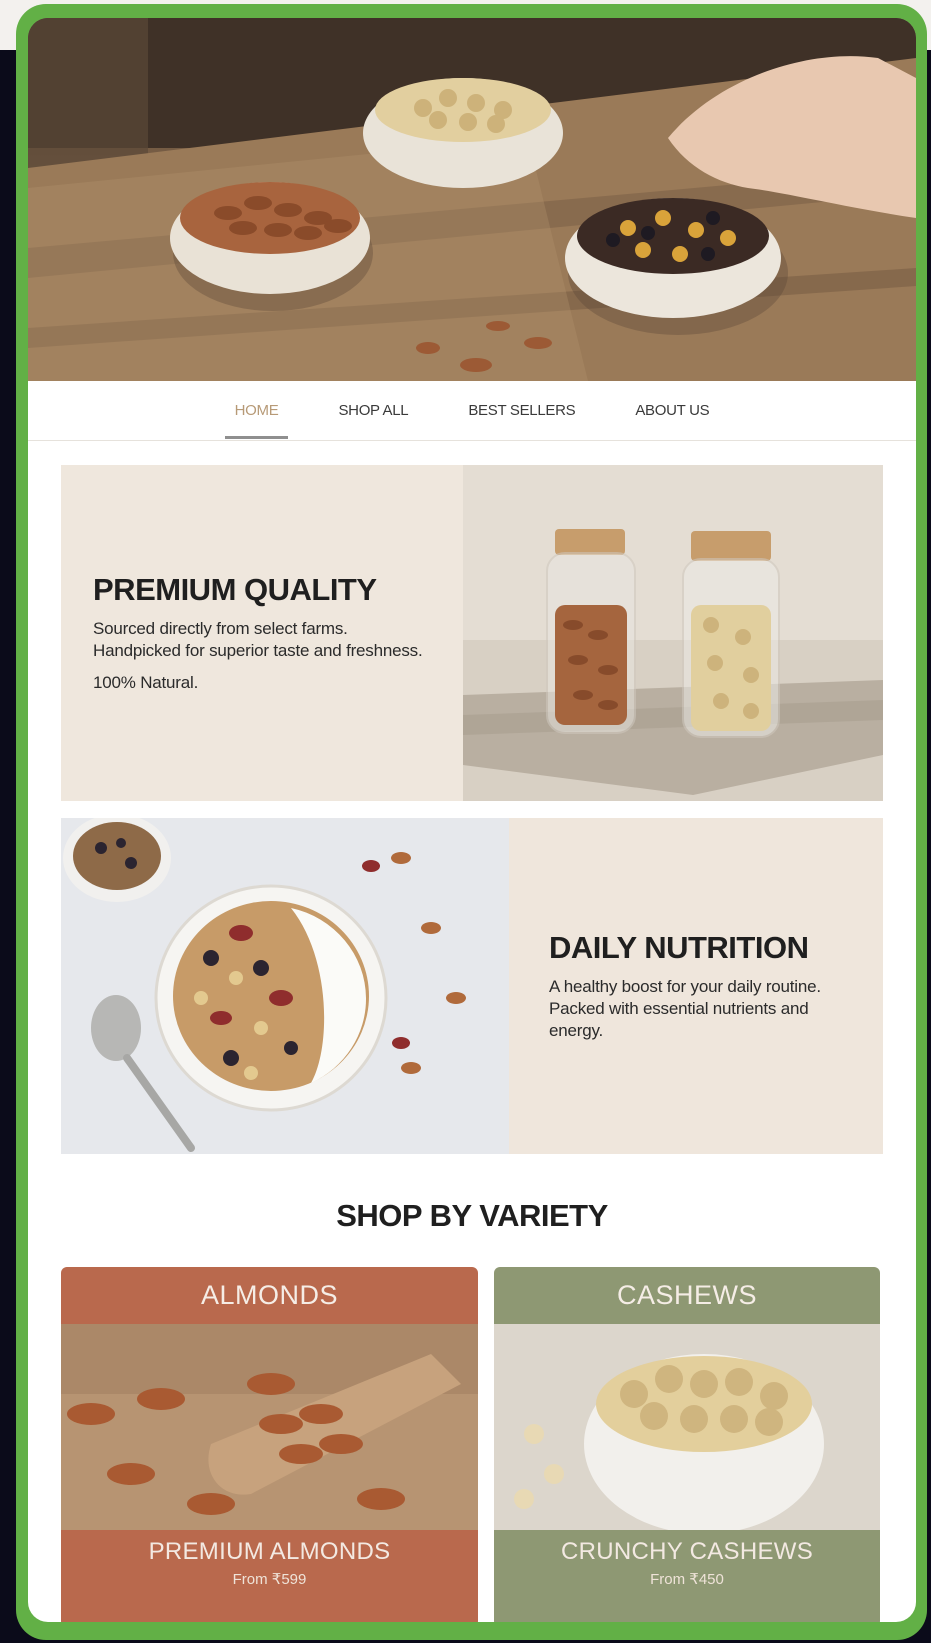  I want to click on card-footer: CRUNCHY CASHEWS From ₹450, so click(687, 1576).